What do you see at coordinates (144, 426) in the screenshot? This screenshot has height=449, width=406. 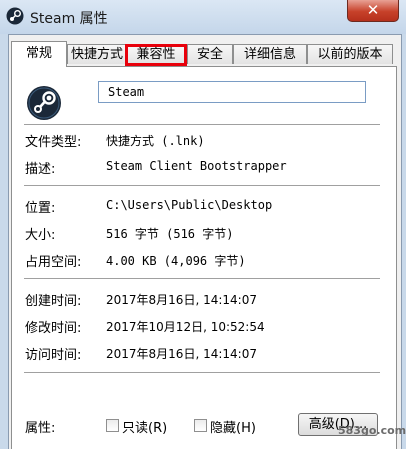 I see `readonly-checkbox-label: 只读(R)` at bounding box center [144, 426].